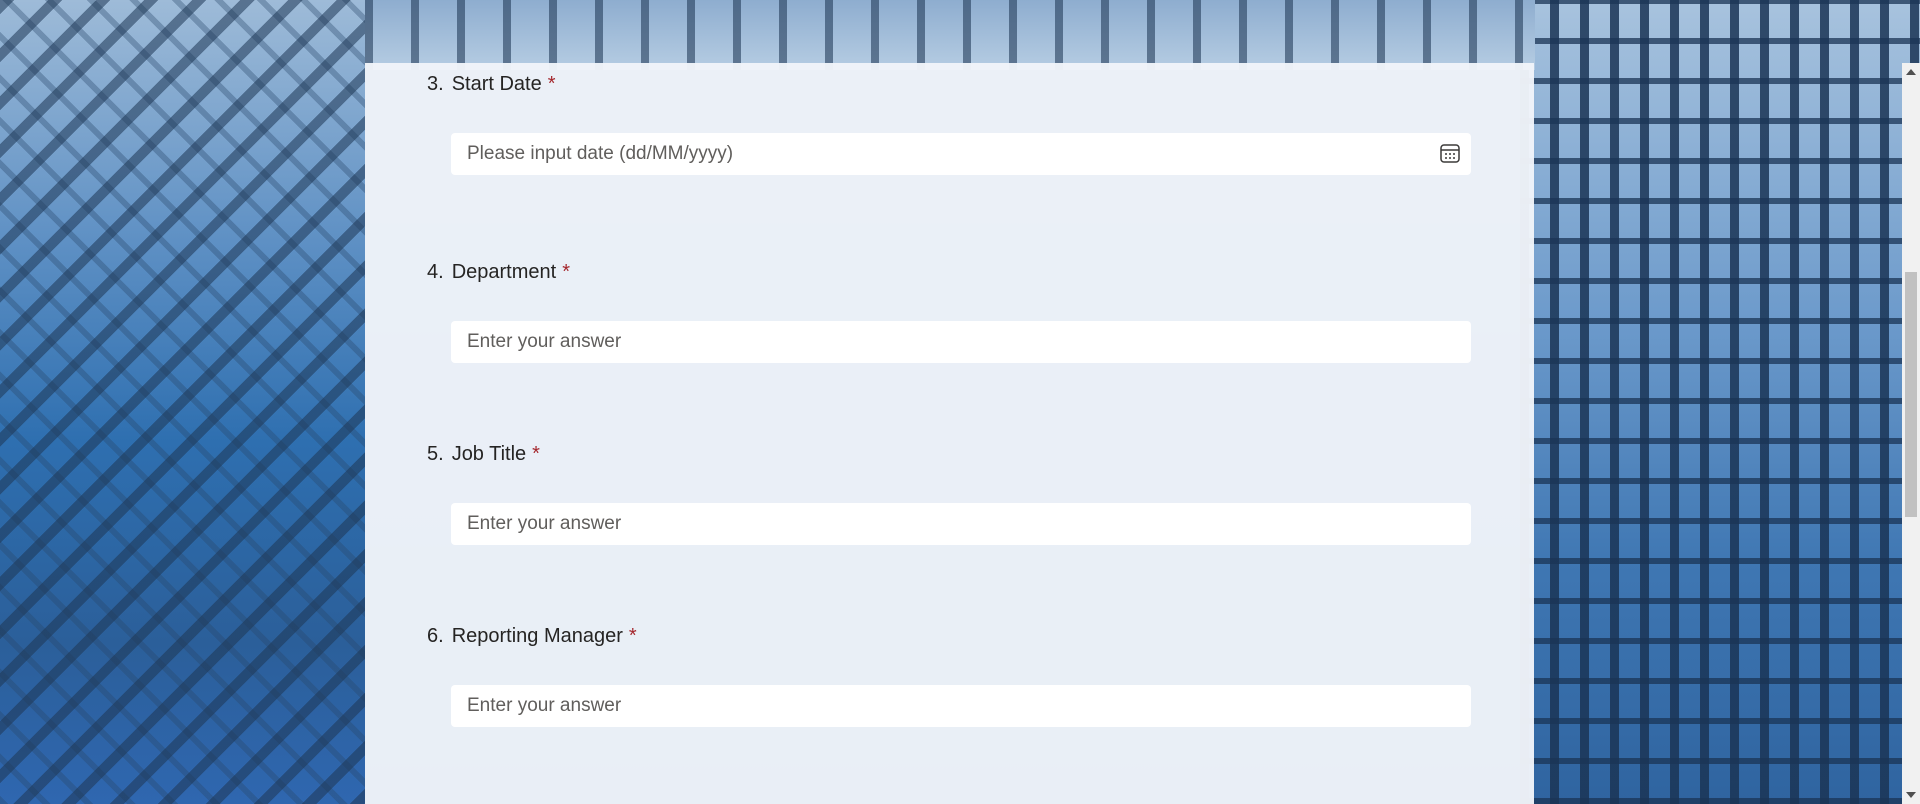 Image resolution: width=1920 pixels, height=804 pixels. I want to click on question-number: 6., so click(435, 636).